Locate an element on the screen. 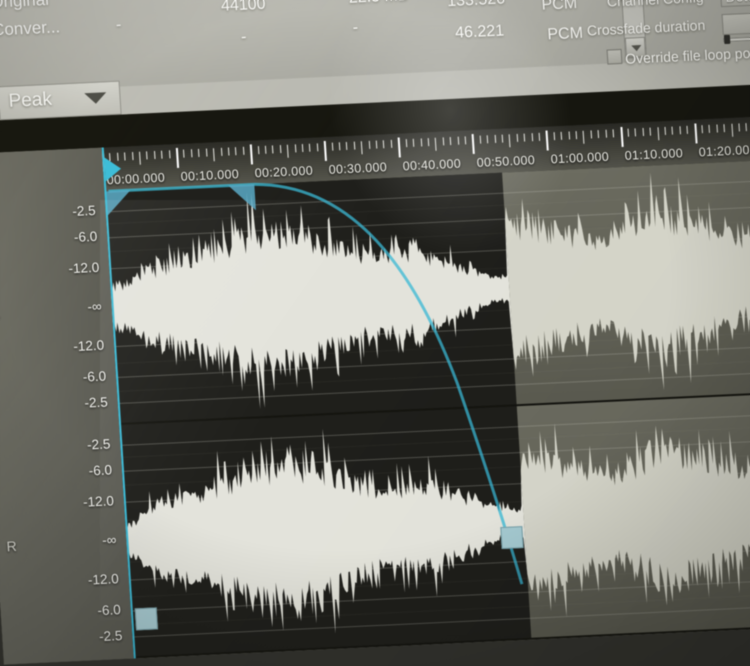  channel-config-dropdown: Detect [2.0 (L, is located at coordinates (734, 4).